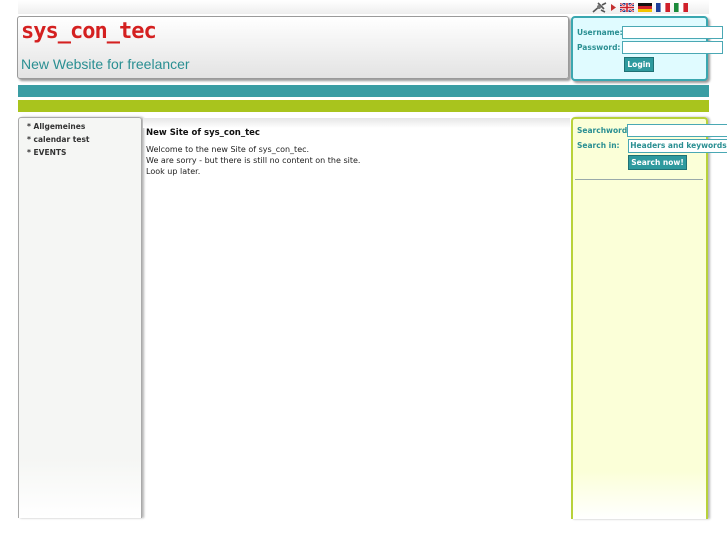  I want to click on site-header: sys_con_tec New Website for freelancer, so click(293, 47).